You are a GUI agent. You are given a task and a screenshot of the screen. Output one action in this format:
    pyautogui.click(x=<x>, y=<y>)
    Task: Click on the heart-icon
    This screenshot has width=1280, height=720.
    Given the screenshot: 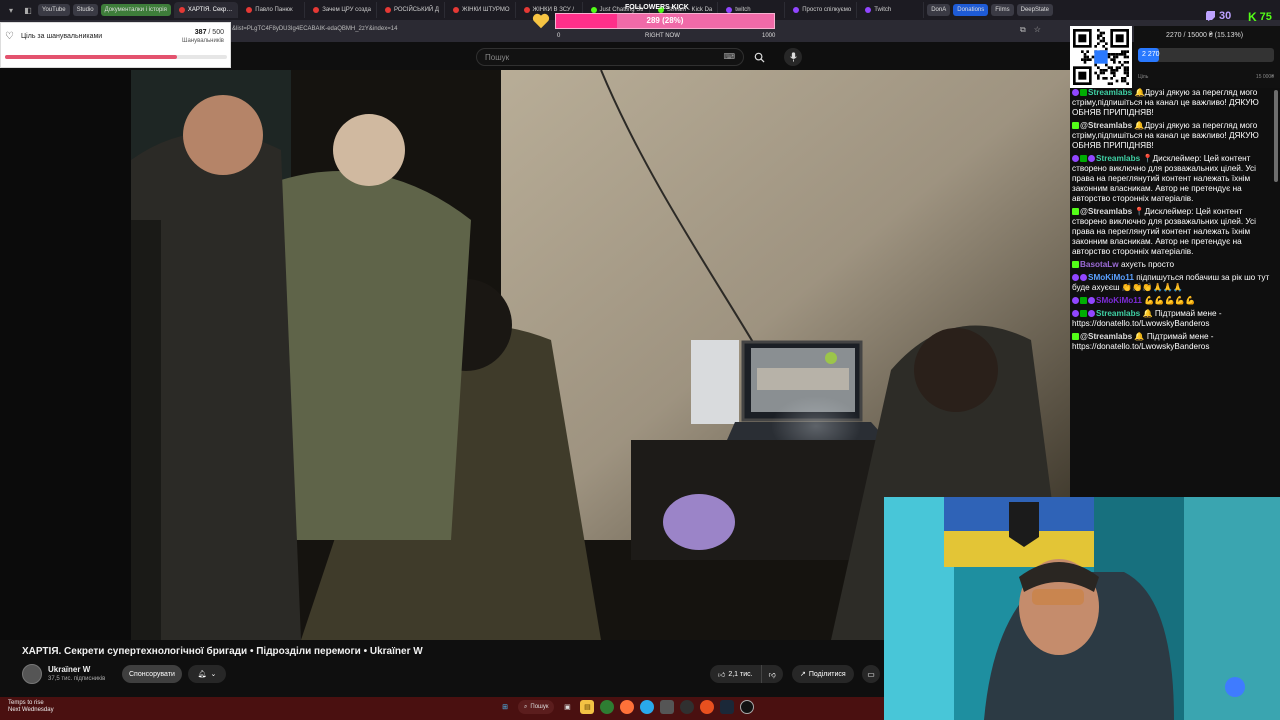 What is the action you would take?
    pyautogui.click(x=541, y=21)
    